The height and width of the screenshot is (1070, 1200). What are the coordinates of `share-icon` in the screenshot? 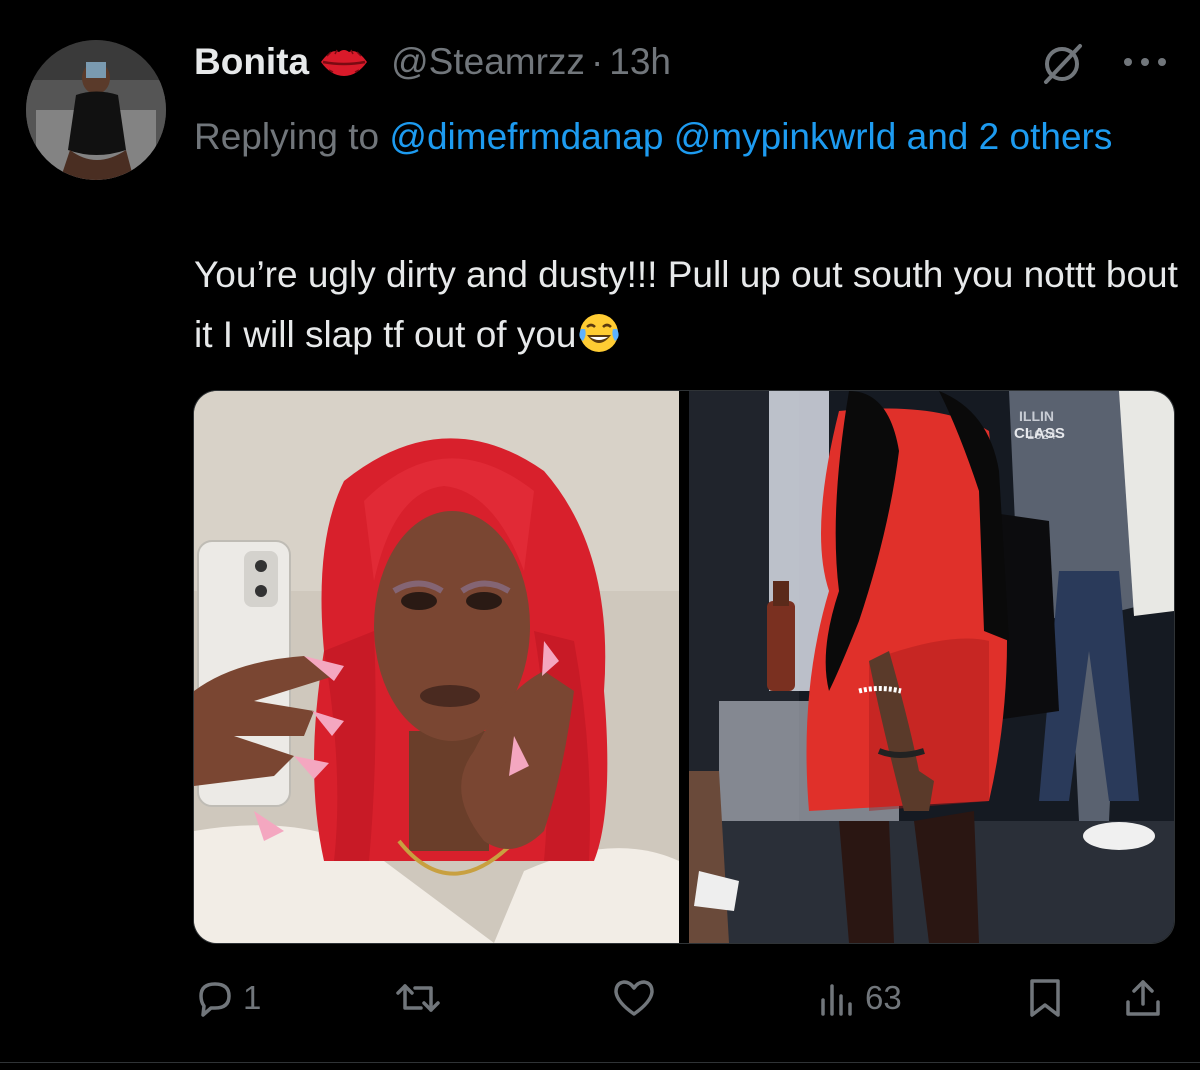 It's located at (1143, 998).